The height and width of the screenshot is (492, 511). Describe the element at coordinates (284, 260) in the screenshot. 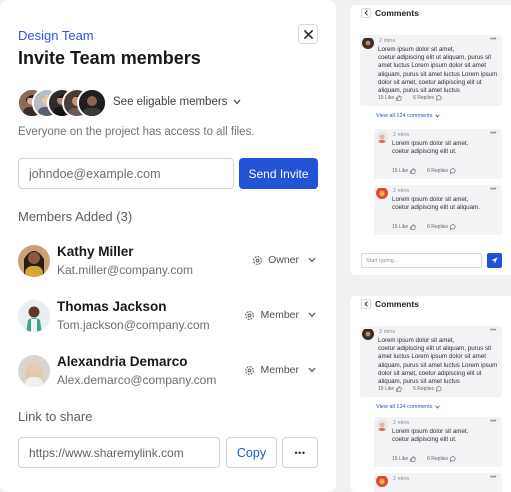

I see `role-dropdown: Owner` at that location.